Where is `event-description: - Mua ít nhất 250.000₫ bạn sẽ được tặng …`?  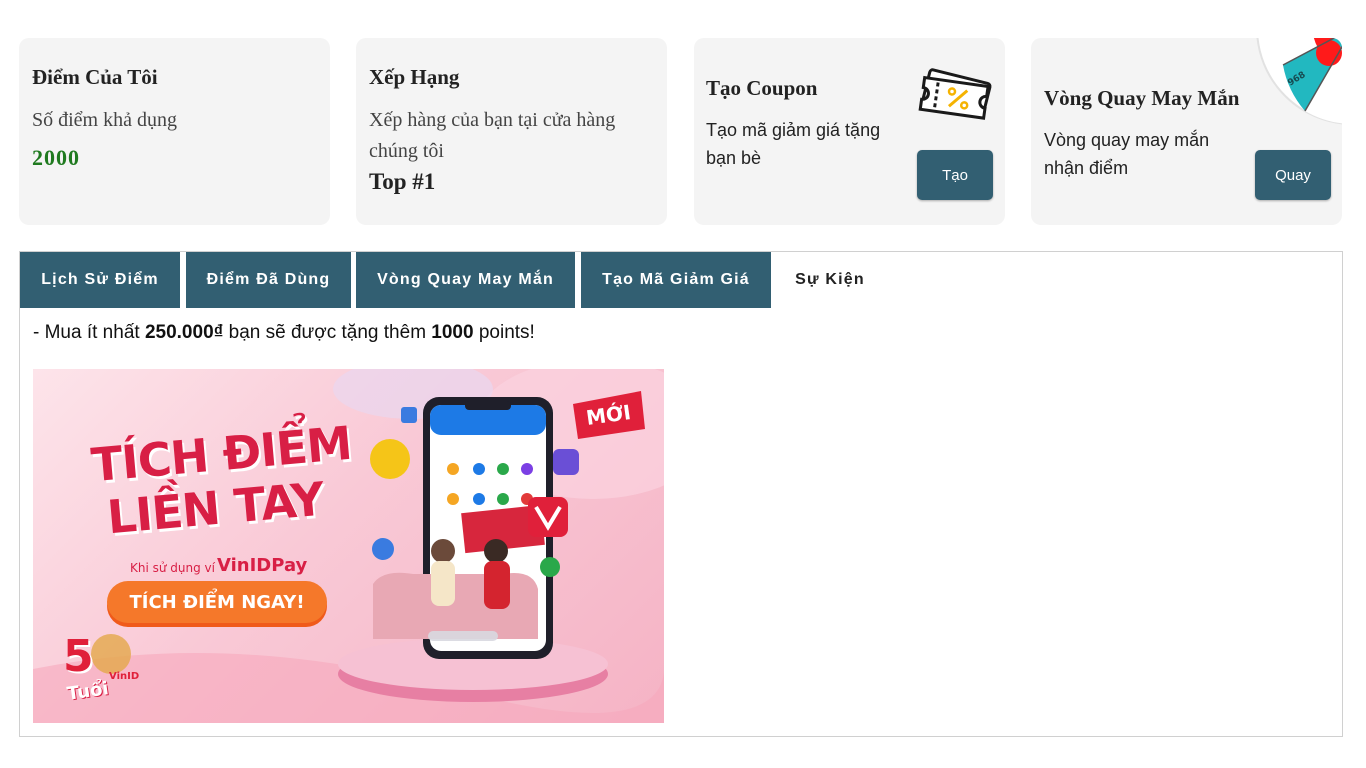 event-description: - Mua ít nhất 250.000₫ bạn sẽ được tặng … is located at coordinates (284, 333).